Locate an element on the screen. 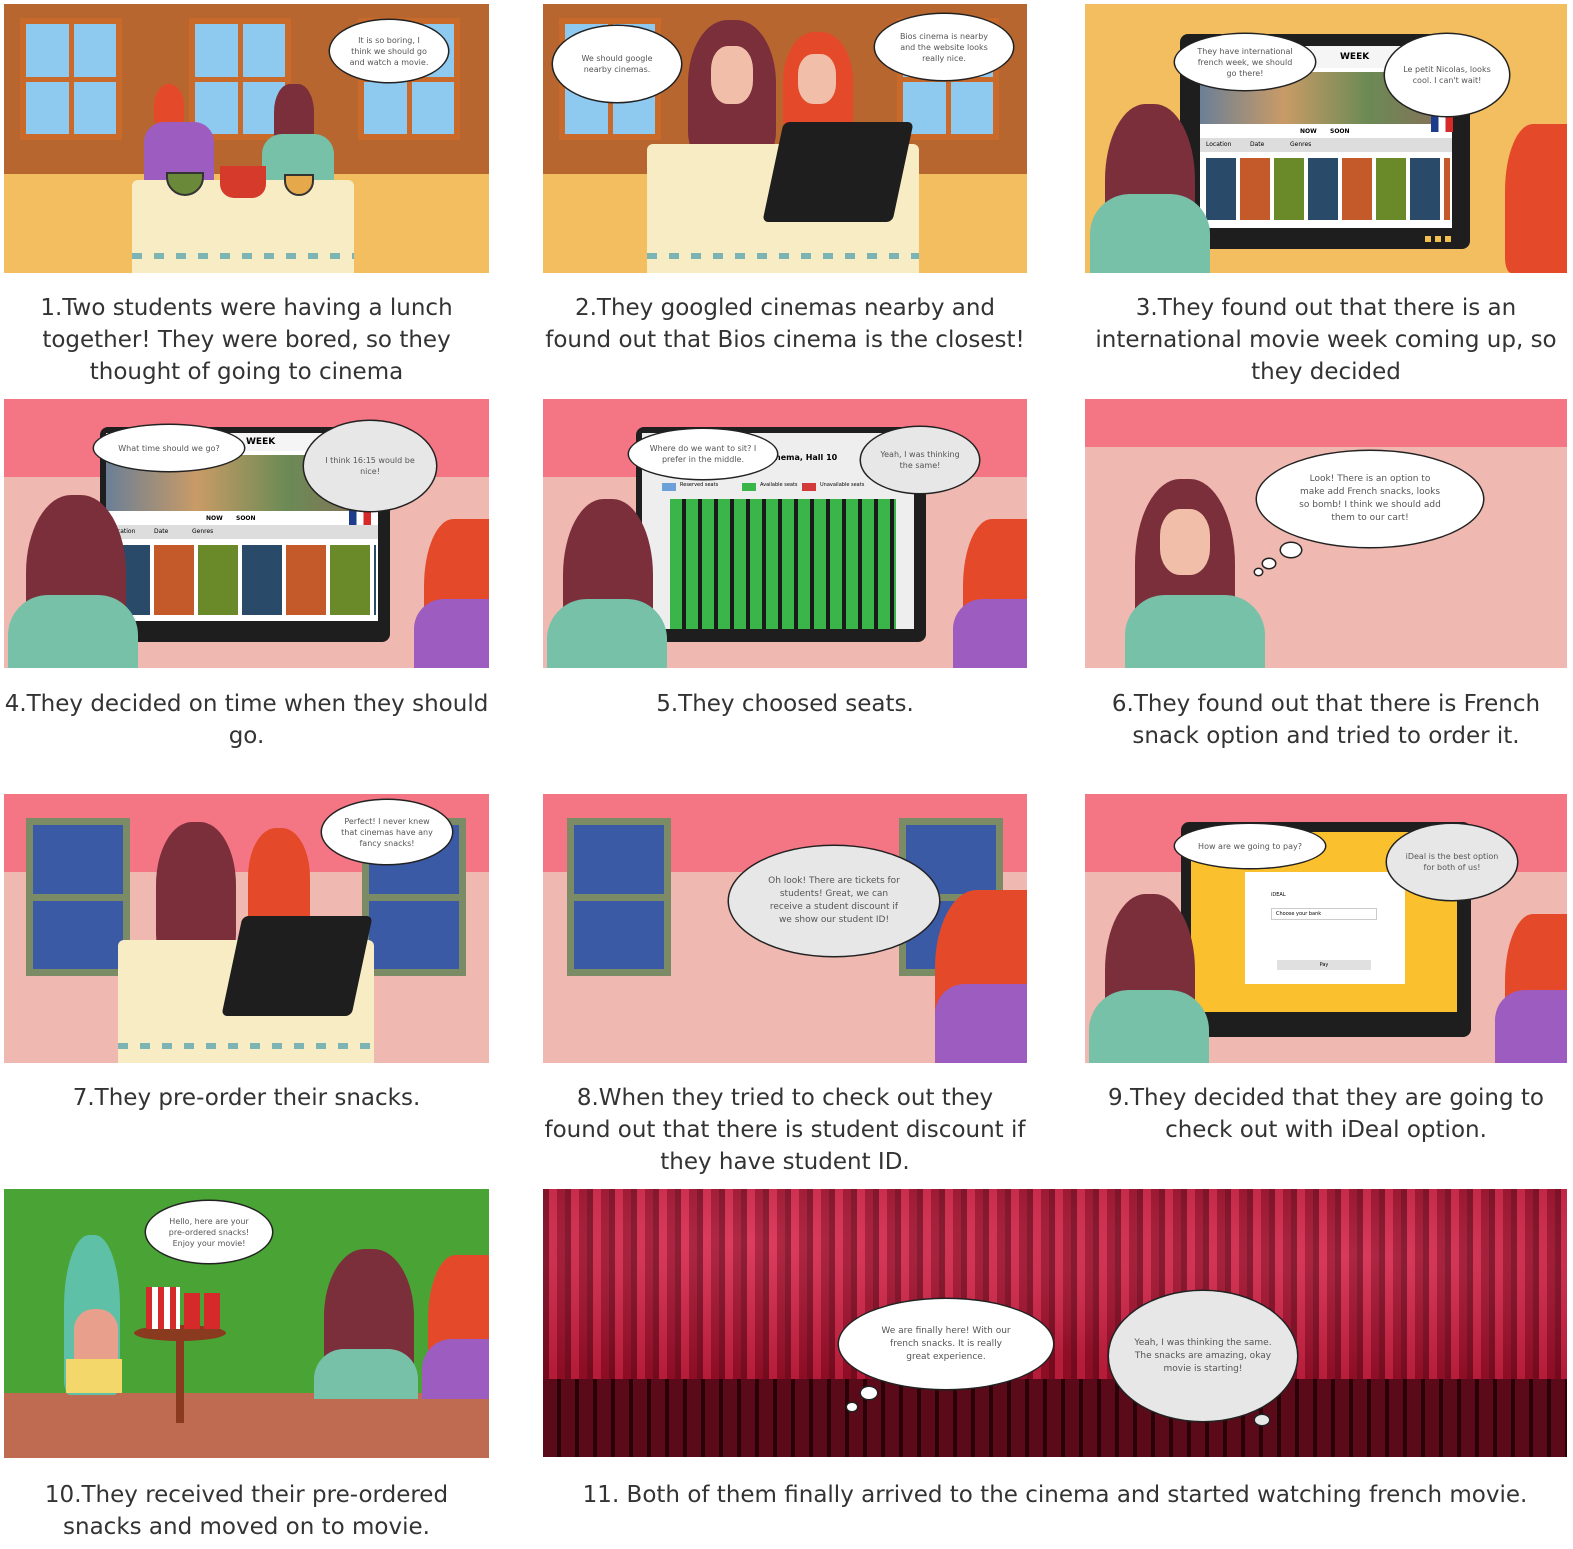 The width and height of the screenshot is (1573, 1549). thought-bubble: How are we going to pay? is located at coordinates (1250, 846).